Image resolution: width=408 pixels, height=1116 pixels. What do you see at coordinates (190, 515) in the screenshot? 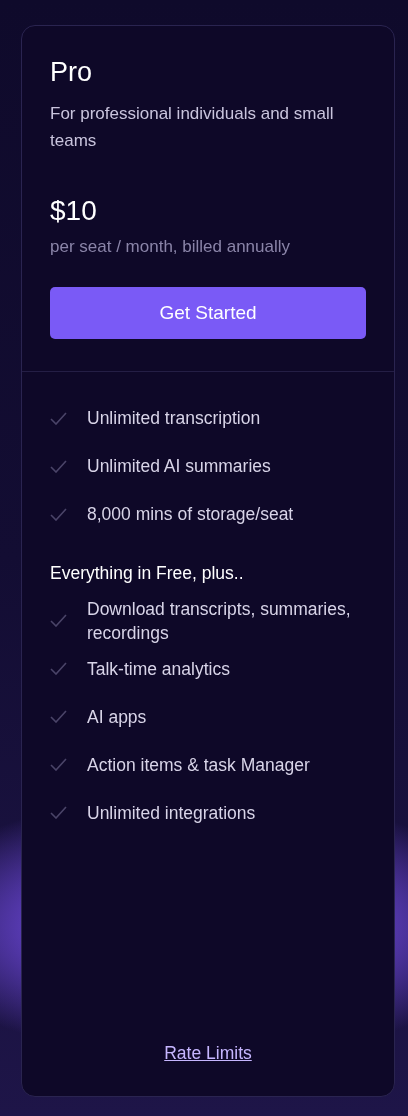
I see `feature-text: 8,000 mins of storage/seat` at bounding box center [190, 515].